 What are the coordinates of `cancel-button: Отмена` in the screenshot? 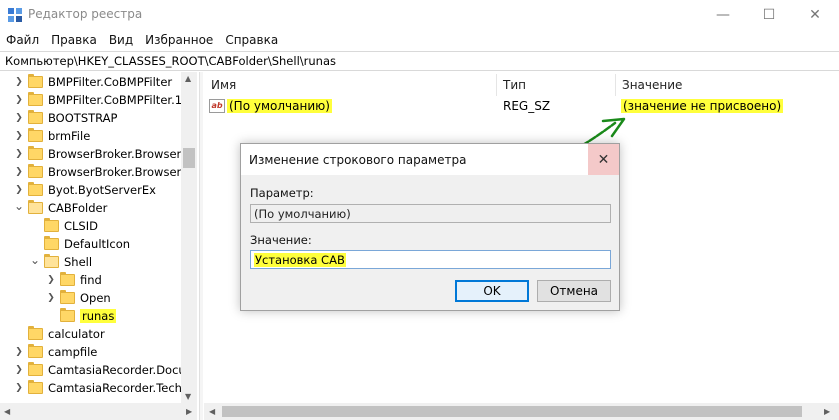 It's located at (574, 291).